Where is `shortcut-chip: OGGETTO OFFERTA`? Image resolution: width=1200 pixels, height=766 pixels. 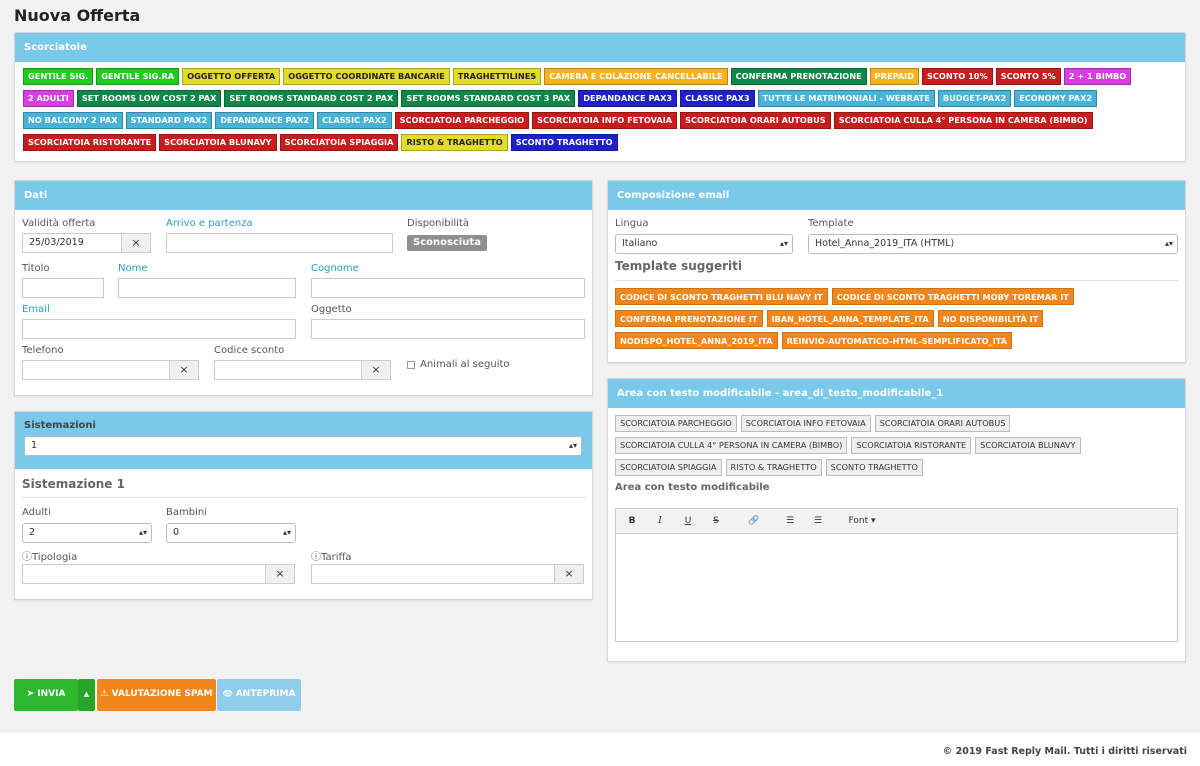
shortcut-chip: OGGETTO OFFERTA is located at coordinates (231, 76).